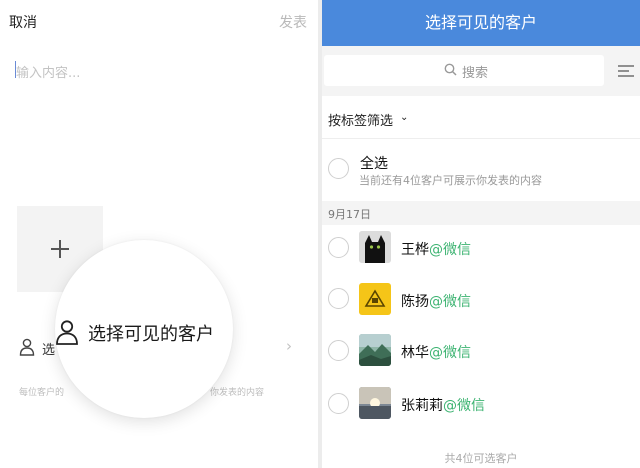 The image size is (640, 468). I want to click on chevron-down-icon: ⌄, so click(404, 117).